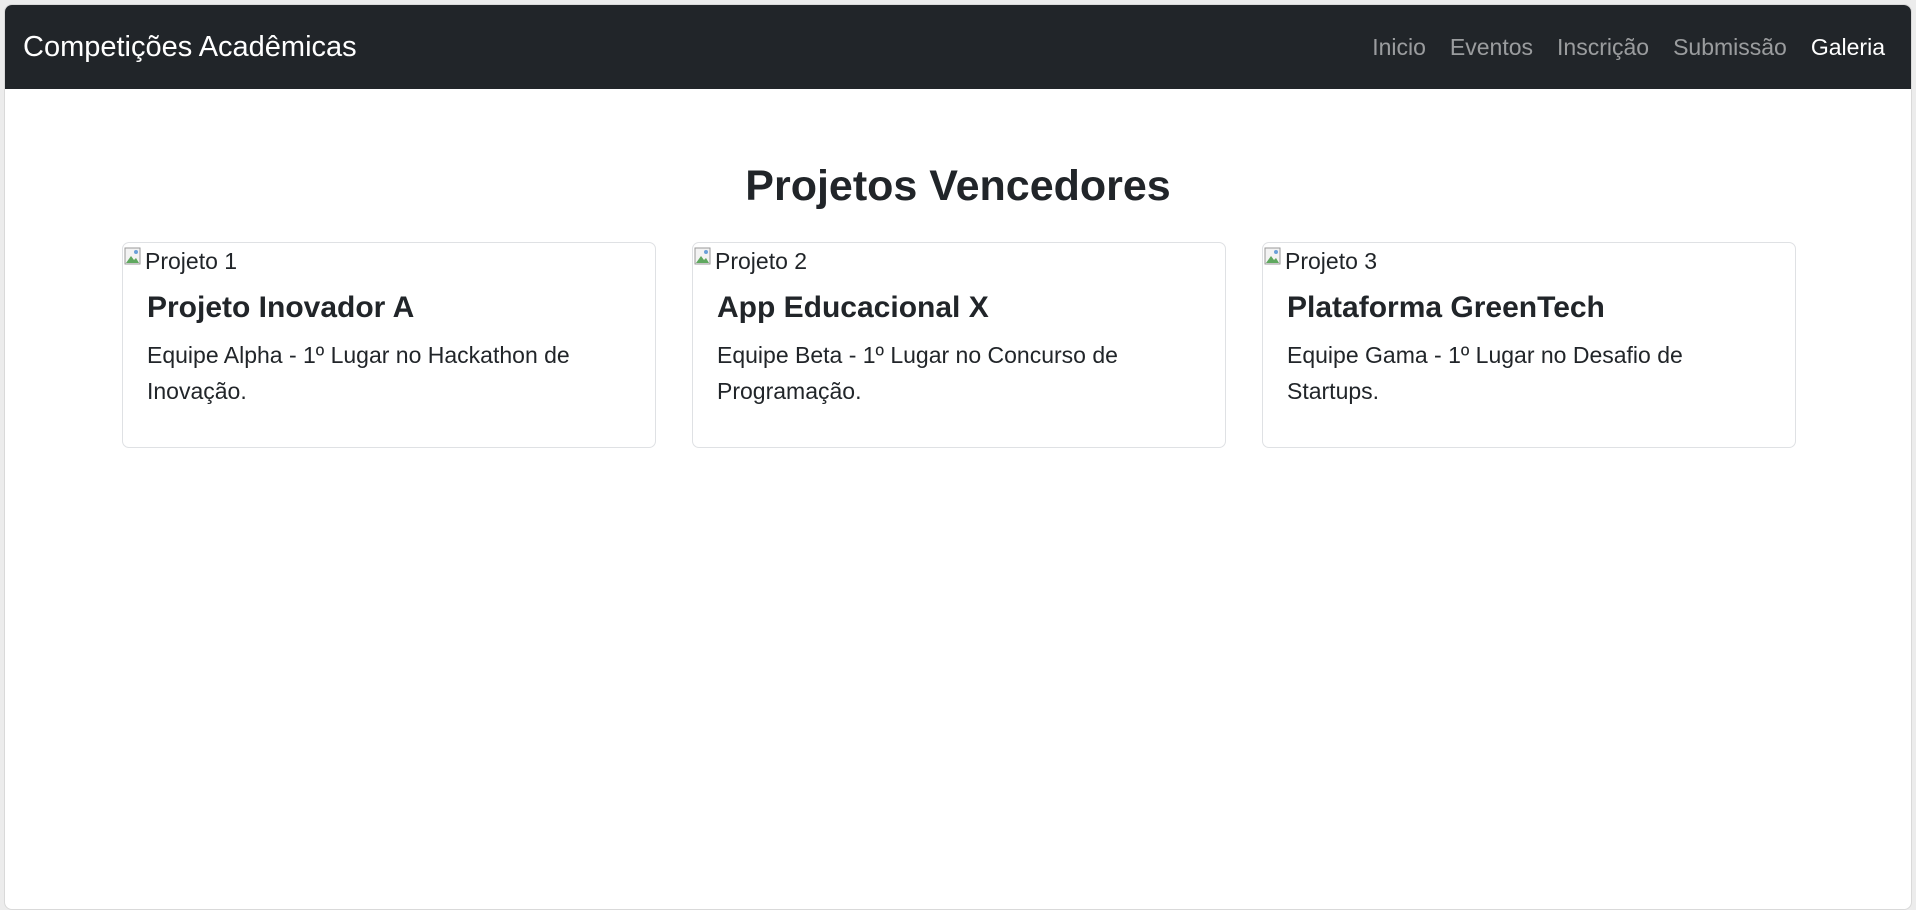 The height and width of the screenshot is (910, 1916). I want to click on card-image: Projeto 1, so click(389, 261).